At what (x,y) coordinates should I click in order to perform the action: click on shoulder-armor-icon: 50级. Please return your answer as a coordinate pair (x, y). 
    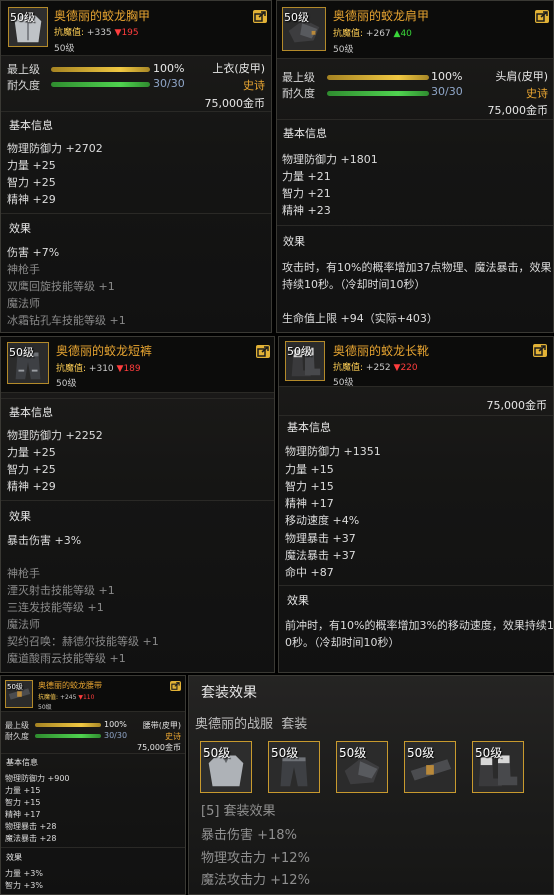
    Looking at the image, I should click on (304, 29).